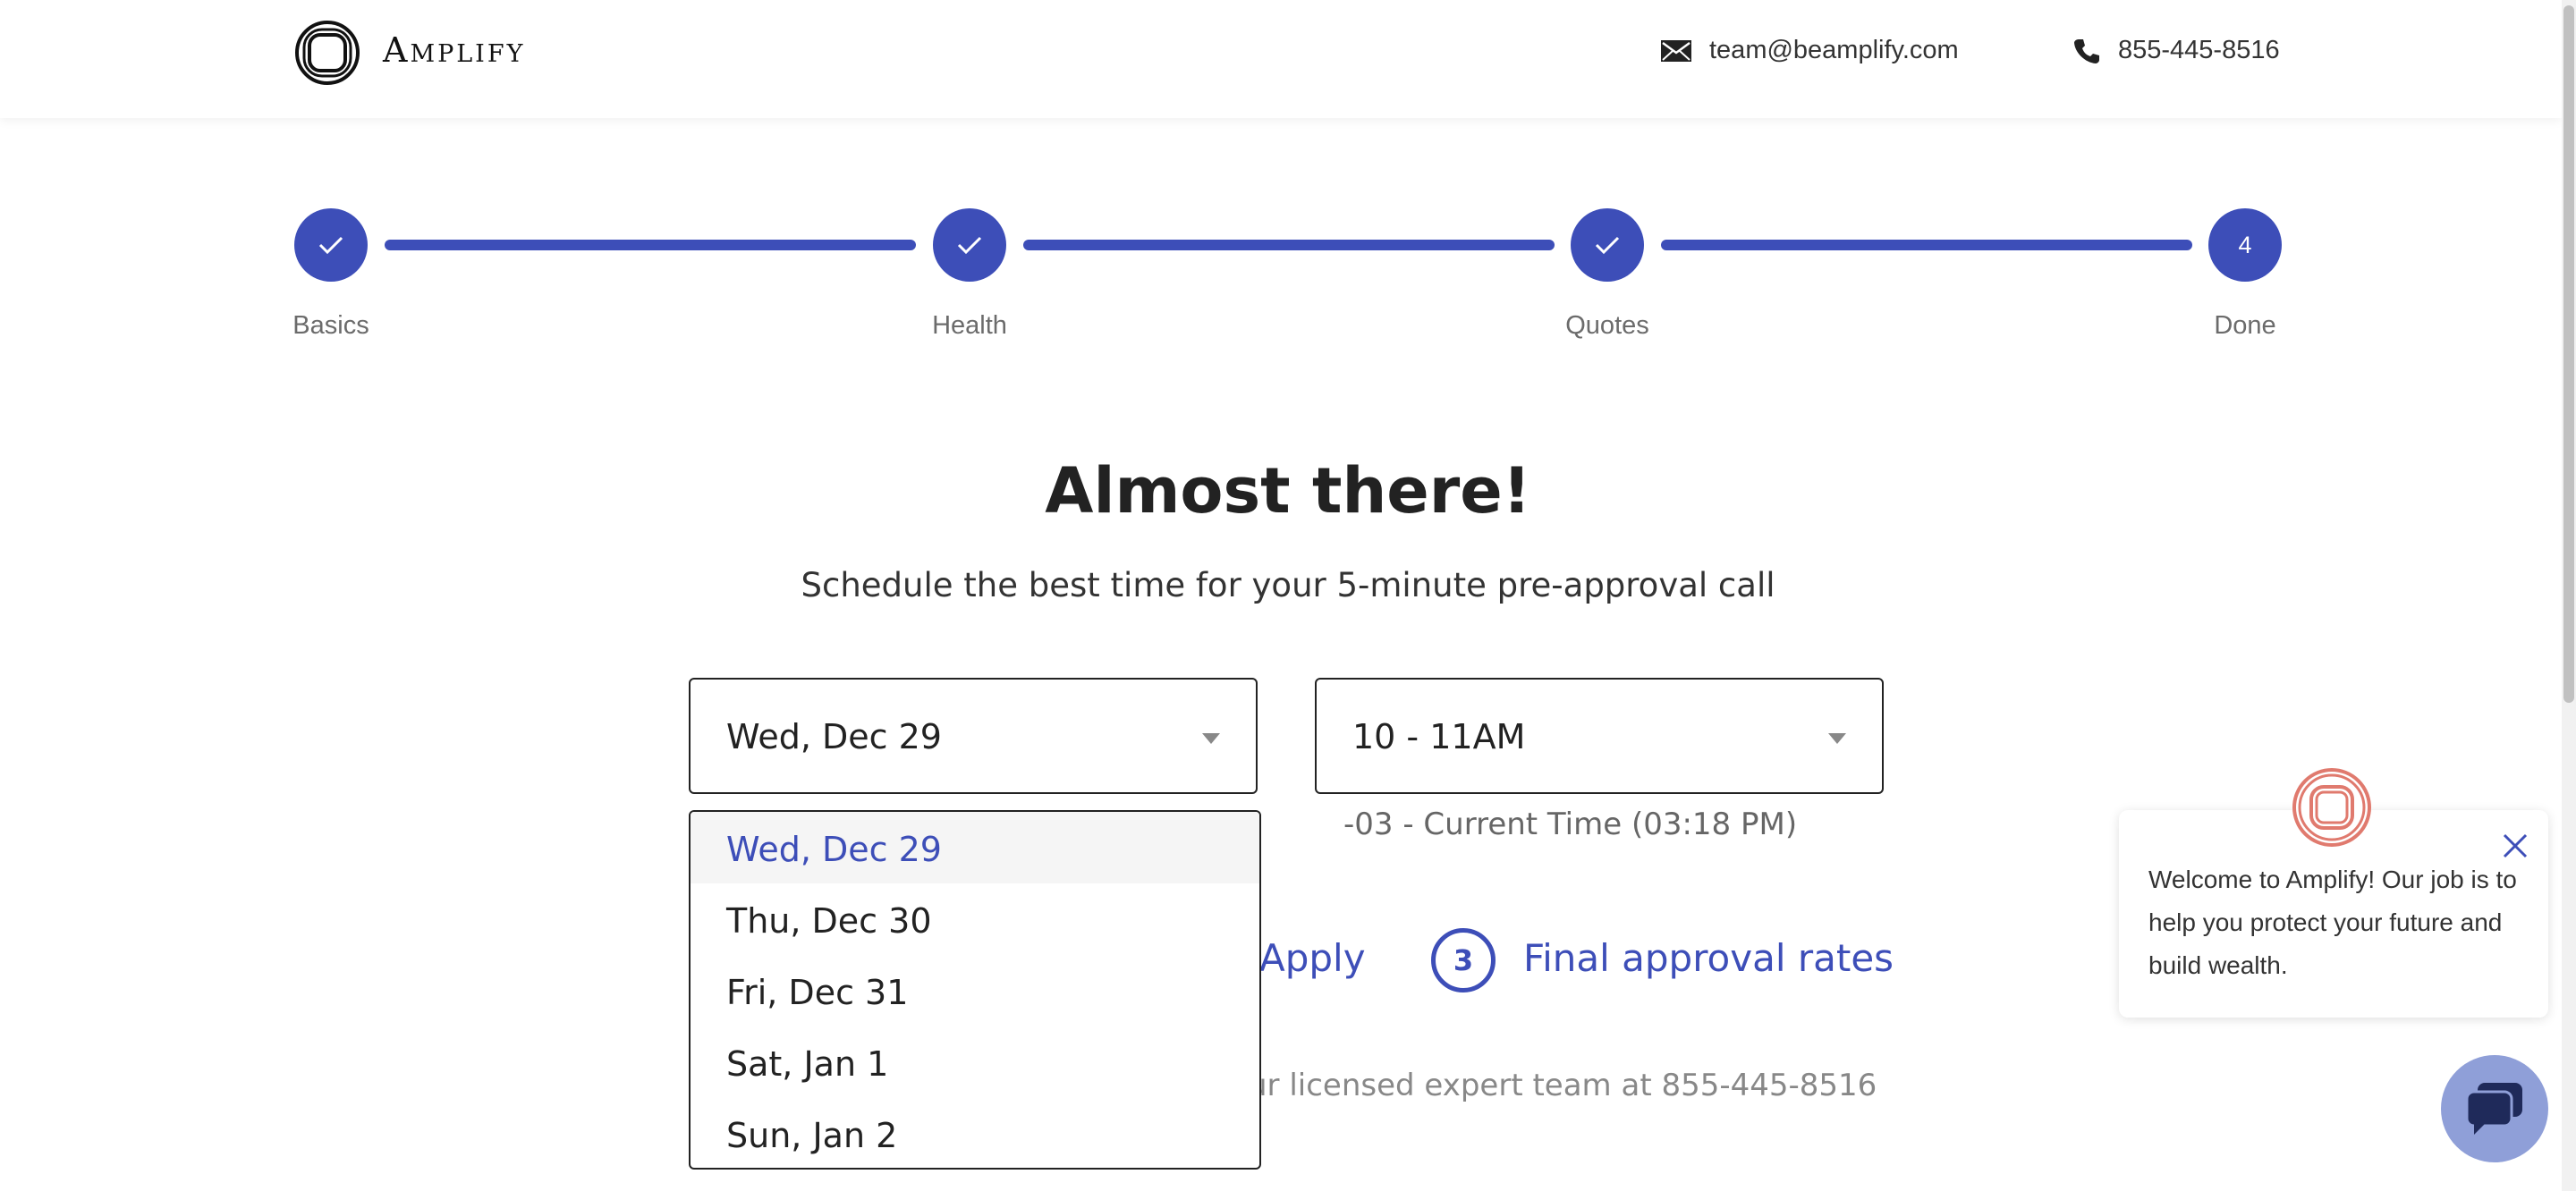 The width and height of the screenshot is (2576, 1191). What do you see at coordinates (807, 1064) in the screenshot?
I see `date-option-label: Sat, Jan 1` at bounding box center [807, 1064].